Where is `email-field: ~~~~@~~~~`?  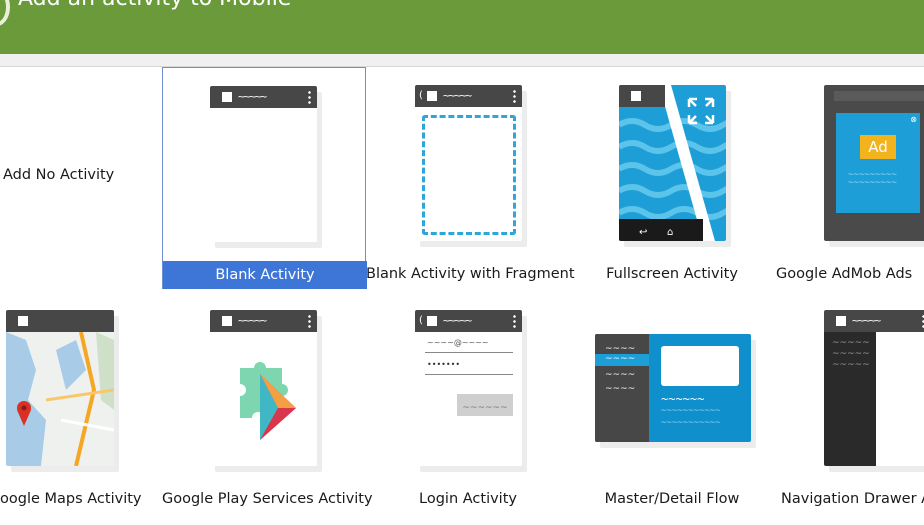
email-field: ~~~~@~~~~ is located at coordinates (469, 345).